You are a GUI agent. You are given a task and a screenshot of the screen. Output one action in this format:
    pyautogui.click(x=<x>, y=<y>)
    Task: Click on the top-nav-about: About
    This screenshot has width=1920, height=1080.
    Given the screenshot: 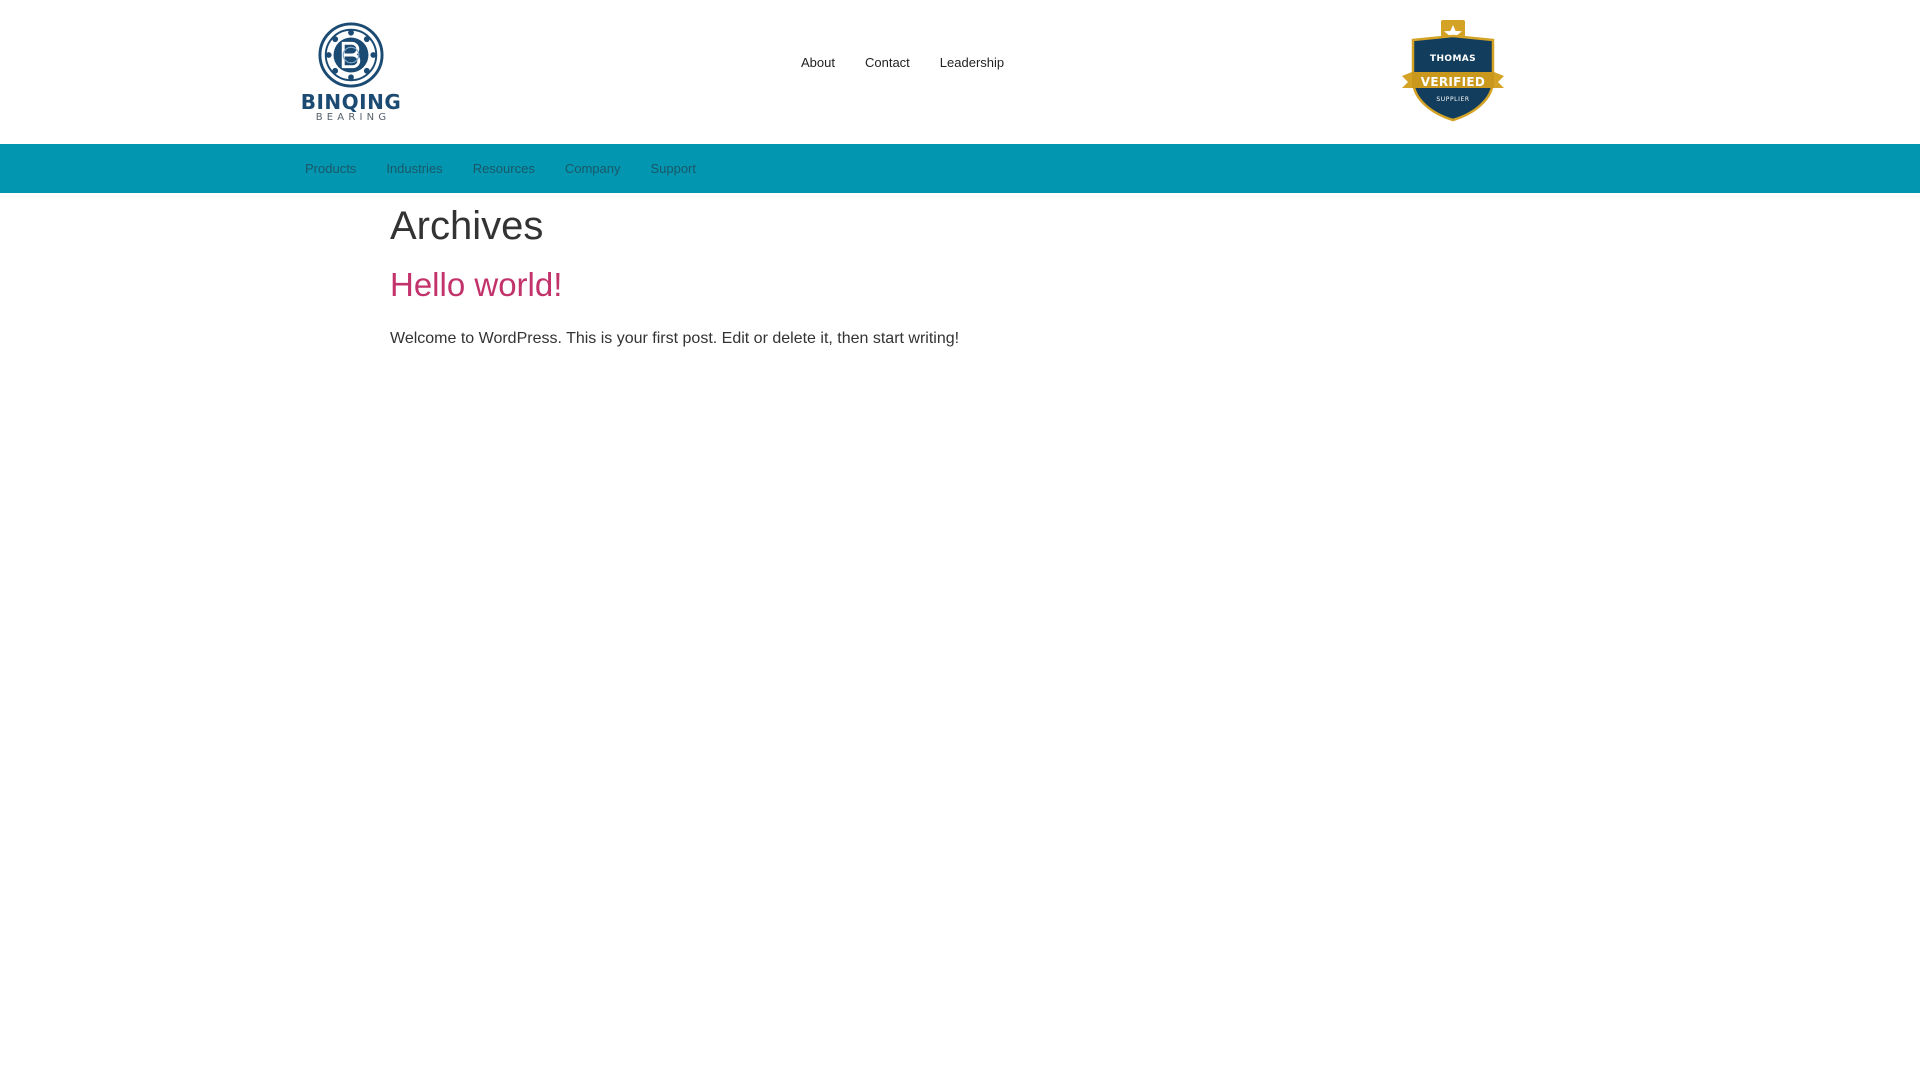 What is the action you would take?
    pyautogui.click(x=818, y=63)
    